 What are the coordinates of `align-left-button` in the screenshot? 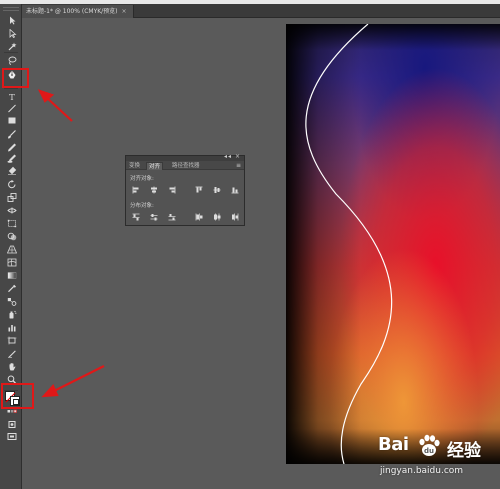 It's located at (135, 190).